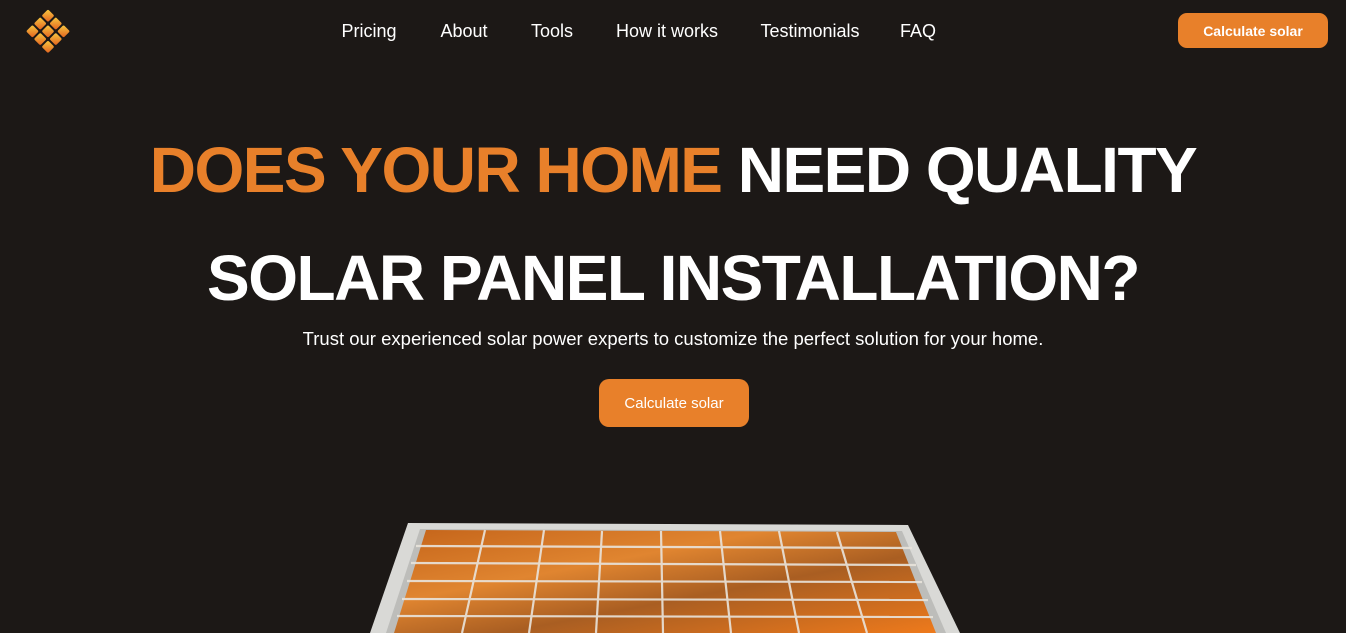 This screenshot has height=633, width=1346. What do you see at coordinates (1253, 30) in the screenshot?
I see `header-calculate-solar-button: Calculate solar` at bounding box center [1253, 30].